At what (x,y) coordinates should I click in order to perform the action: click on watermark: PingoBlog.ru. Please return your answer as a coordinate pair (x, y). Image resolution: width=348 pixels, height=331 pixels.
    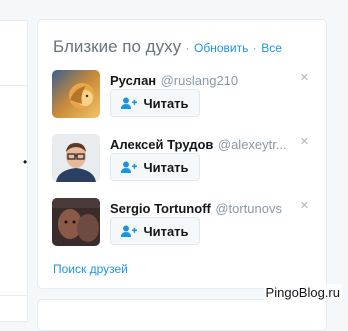
    Looking at the image, I should click on (302, 292).